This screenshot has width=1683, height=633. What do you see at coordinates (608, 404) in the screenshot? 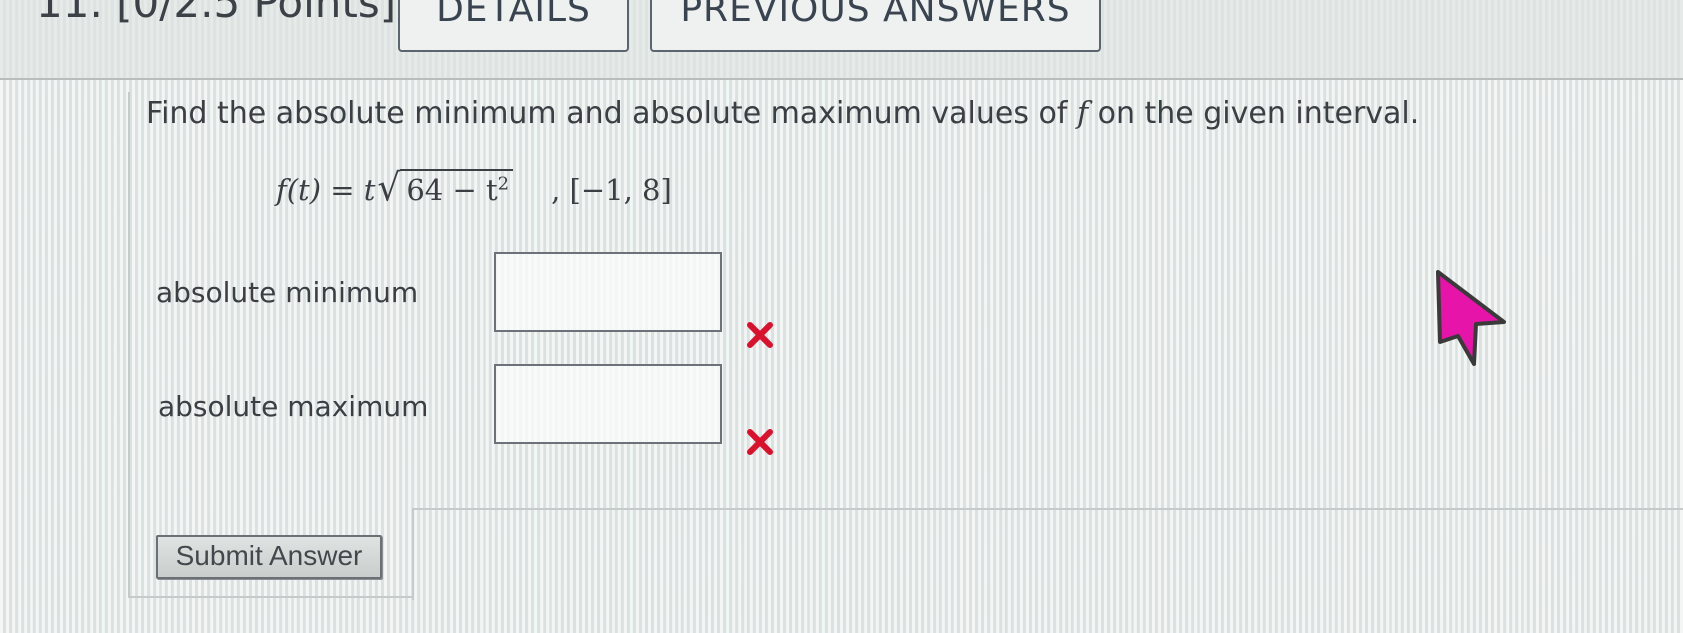
I see `absolute-maximum-input` at bounding box center [608, 404].